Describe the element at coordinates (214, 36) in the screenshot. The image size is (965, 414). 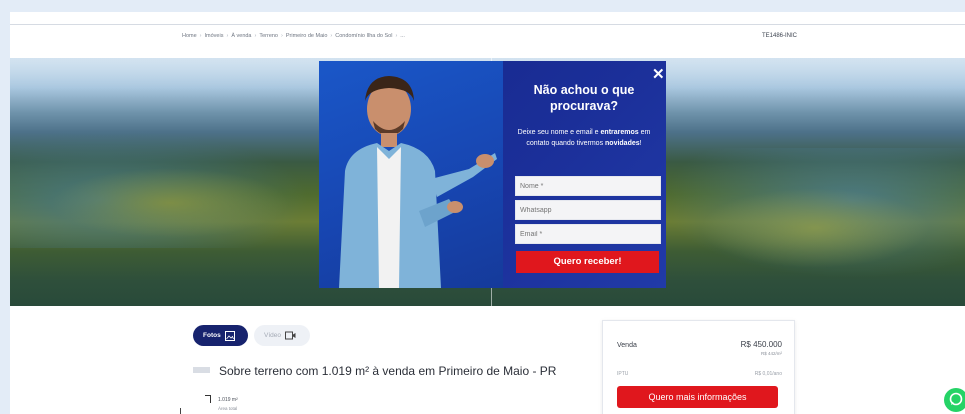
I see `breadcrumb-imoveis: Imóveis` at that location.